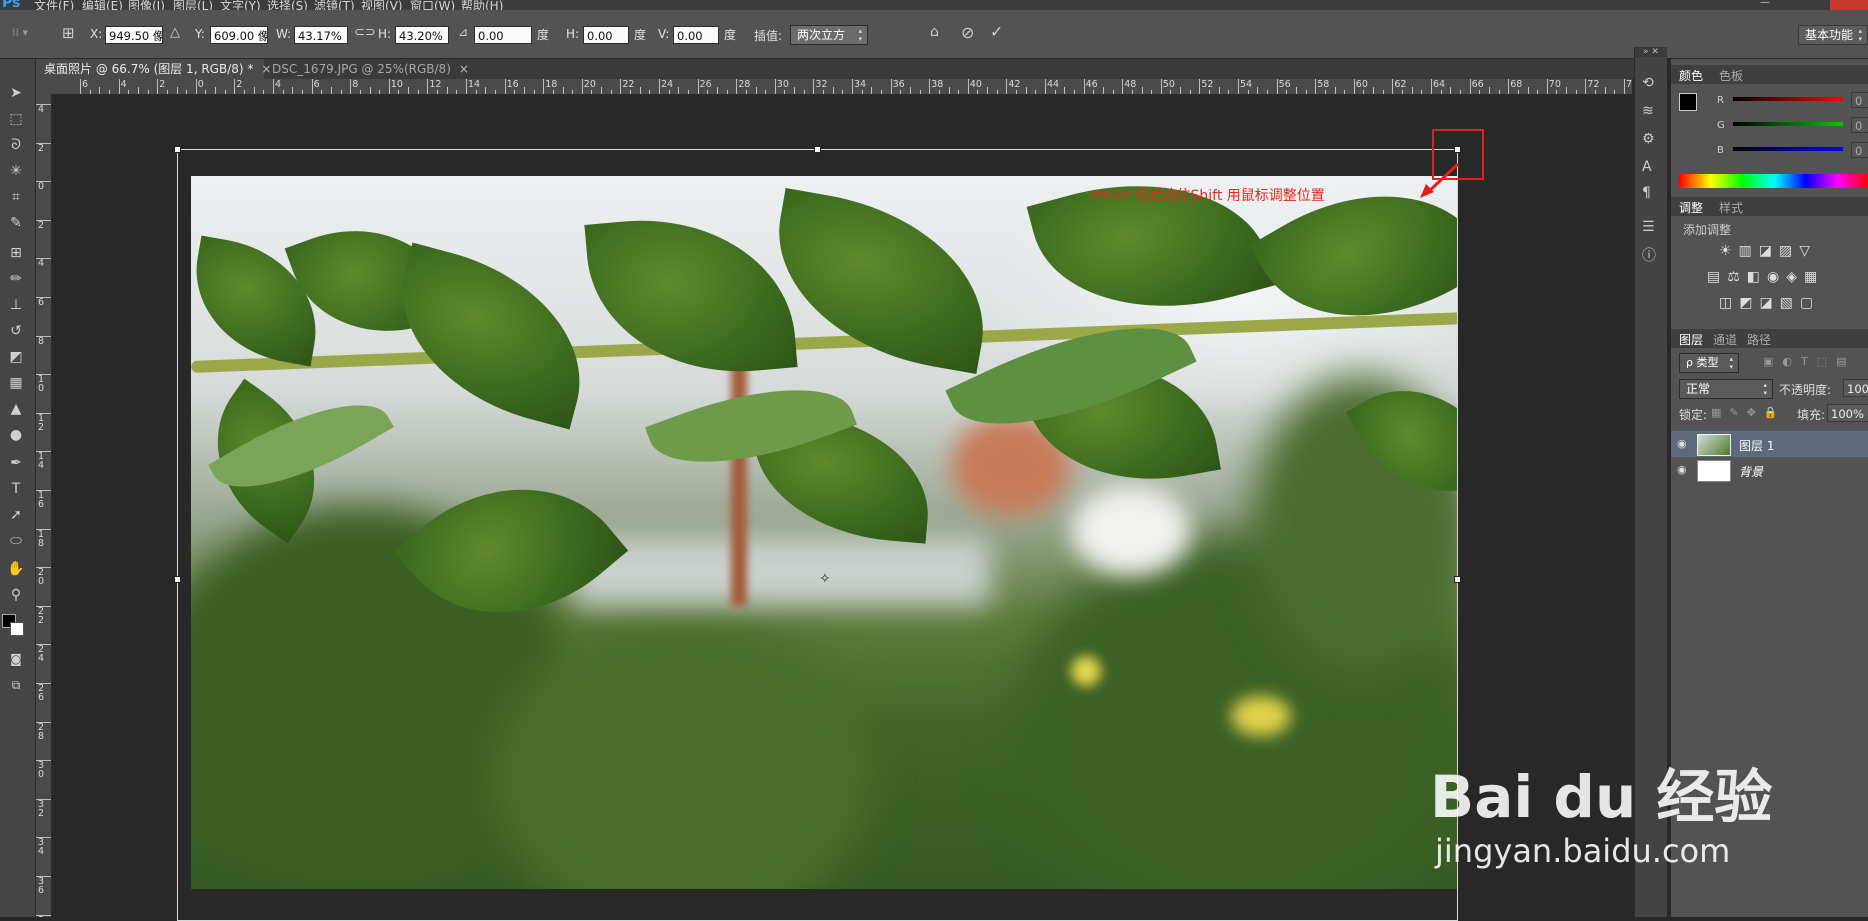  What do you see at coordinates (503, 35) in the screenshot?
I see `angle-field: 0.00` at bounding box center [503, 35].